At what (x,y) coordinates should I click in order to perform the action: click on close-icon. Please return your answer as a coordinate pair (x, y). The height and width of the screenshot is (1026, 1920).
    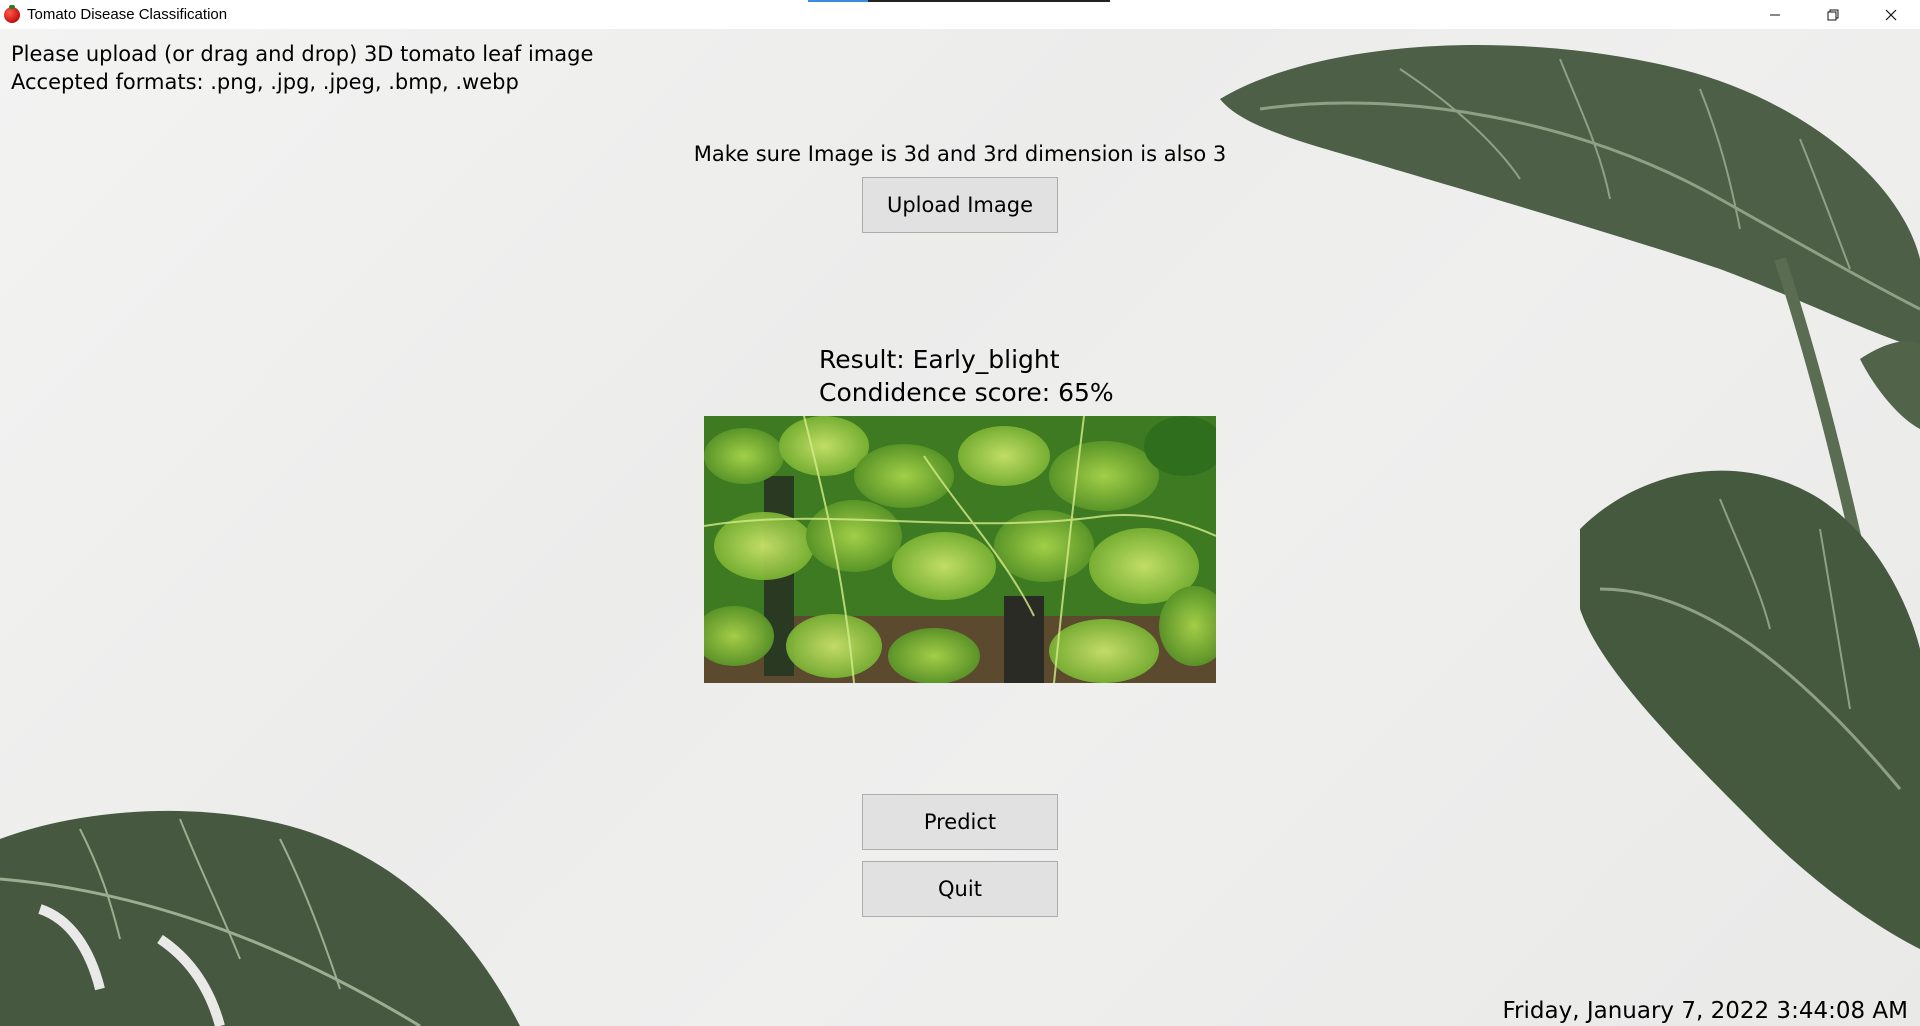
    Looking at the image, I should click on (1891, 14).